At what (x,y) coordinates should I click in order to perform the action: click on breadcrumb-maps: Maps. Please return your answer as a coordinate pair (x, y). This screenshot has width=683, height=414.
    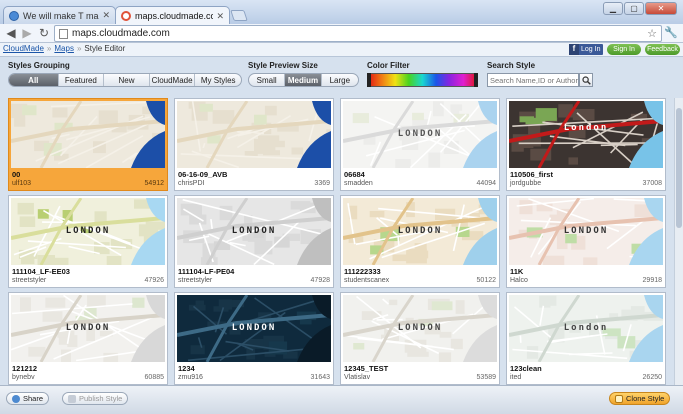
    Looking at the image, I should click on (64, 48).